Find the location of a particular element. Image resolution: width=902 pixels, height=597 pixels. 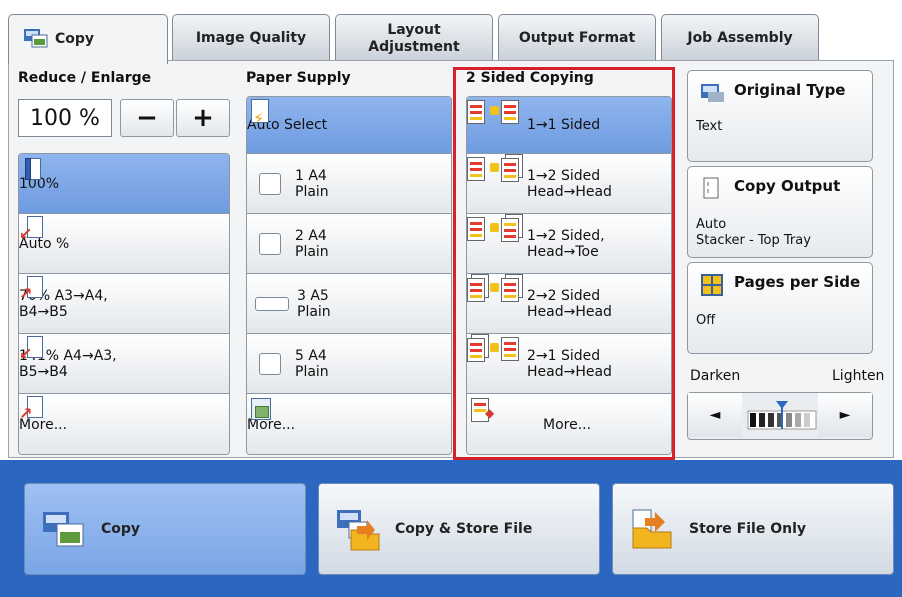

original-type-title: Original Type is located at coordinates (790, 90).